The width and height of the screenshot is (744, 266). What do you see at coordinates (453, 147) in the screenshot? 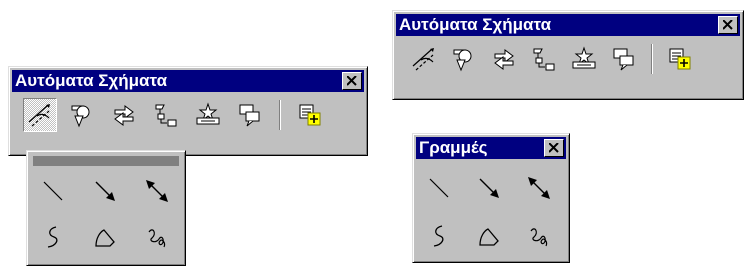
I see `lines-title: Γραμμές` at bounding box center [453, 147].